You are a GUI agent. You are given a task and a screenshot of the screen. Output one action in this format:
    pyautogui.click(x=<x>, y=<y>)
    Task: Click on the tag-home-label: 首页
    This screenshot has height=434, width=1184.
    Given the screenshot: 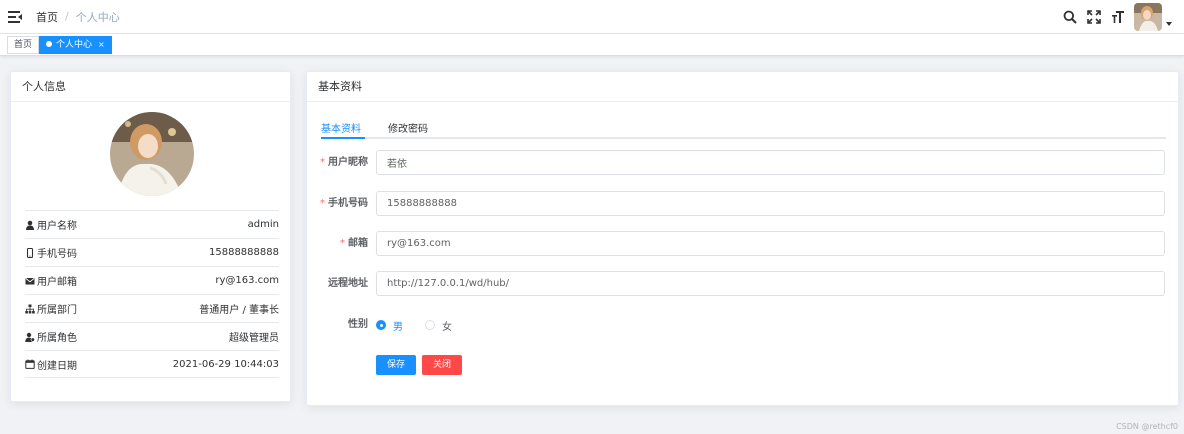 What is the action you would take?
    pyautogui.click(x=23, y=45)
    